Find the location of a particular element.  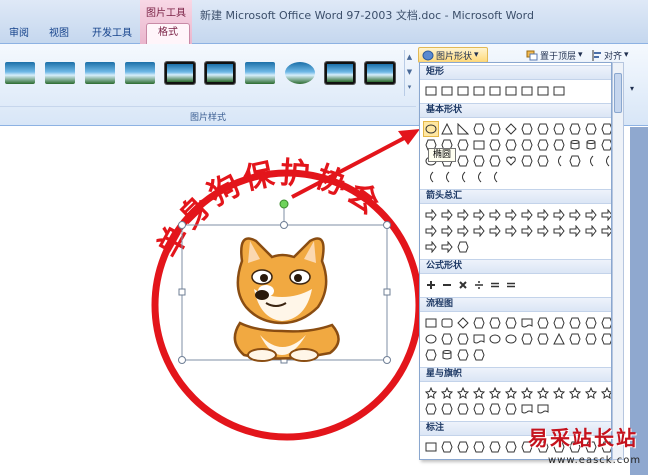

shape-ribbon-up is located at coordinates (431, 409).